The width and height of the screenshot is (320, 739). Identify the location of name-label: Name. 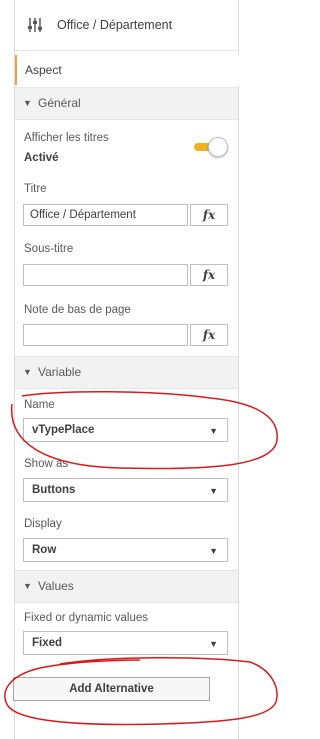
(39, 405).